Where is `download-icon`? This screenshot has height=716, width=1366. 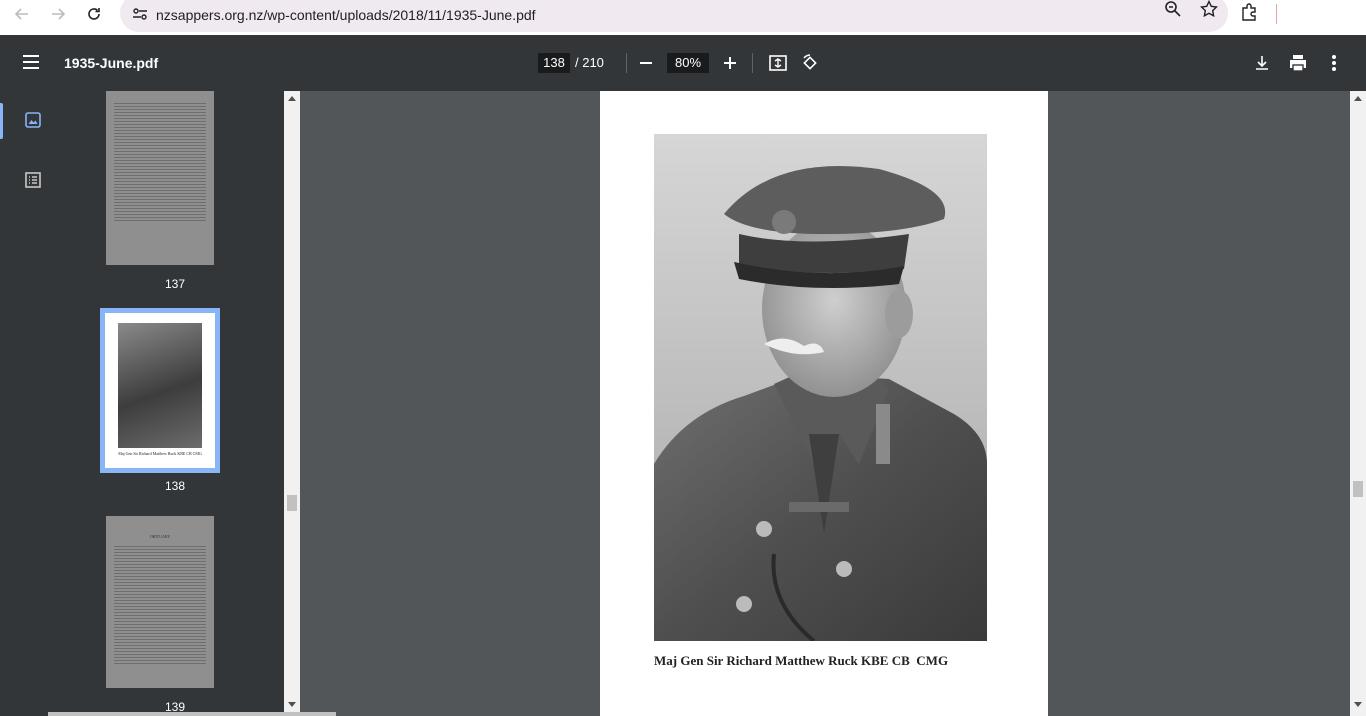 download-icon is located at coordinates (1262, 63).